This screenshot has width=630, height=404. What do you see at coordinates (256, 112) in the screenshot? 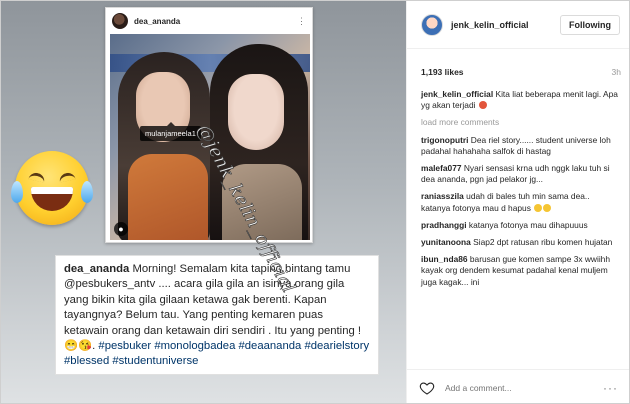
I see `person-right-face` at bounding box center [256, 112].